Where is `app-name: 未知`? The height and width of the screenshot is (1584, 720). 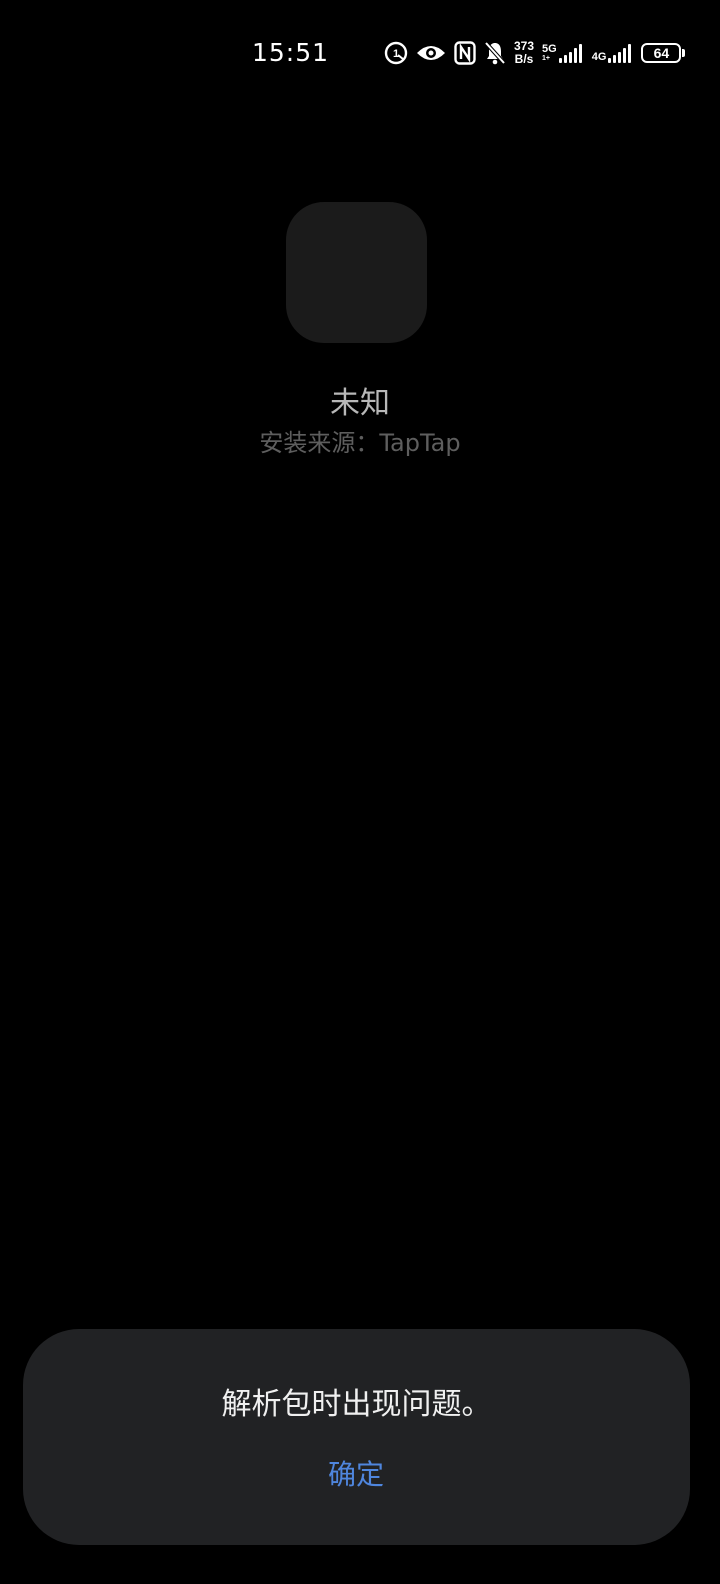
app-name: 未知 is located at coordinates (360, 403).